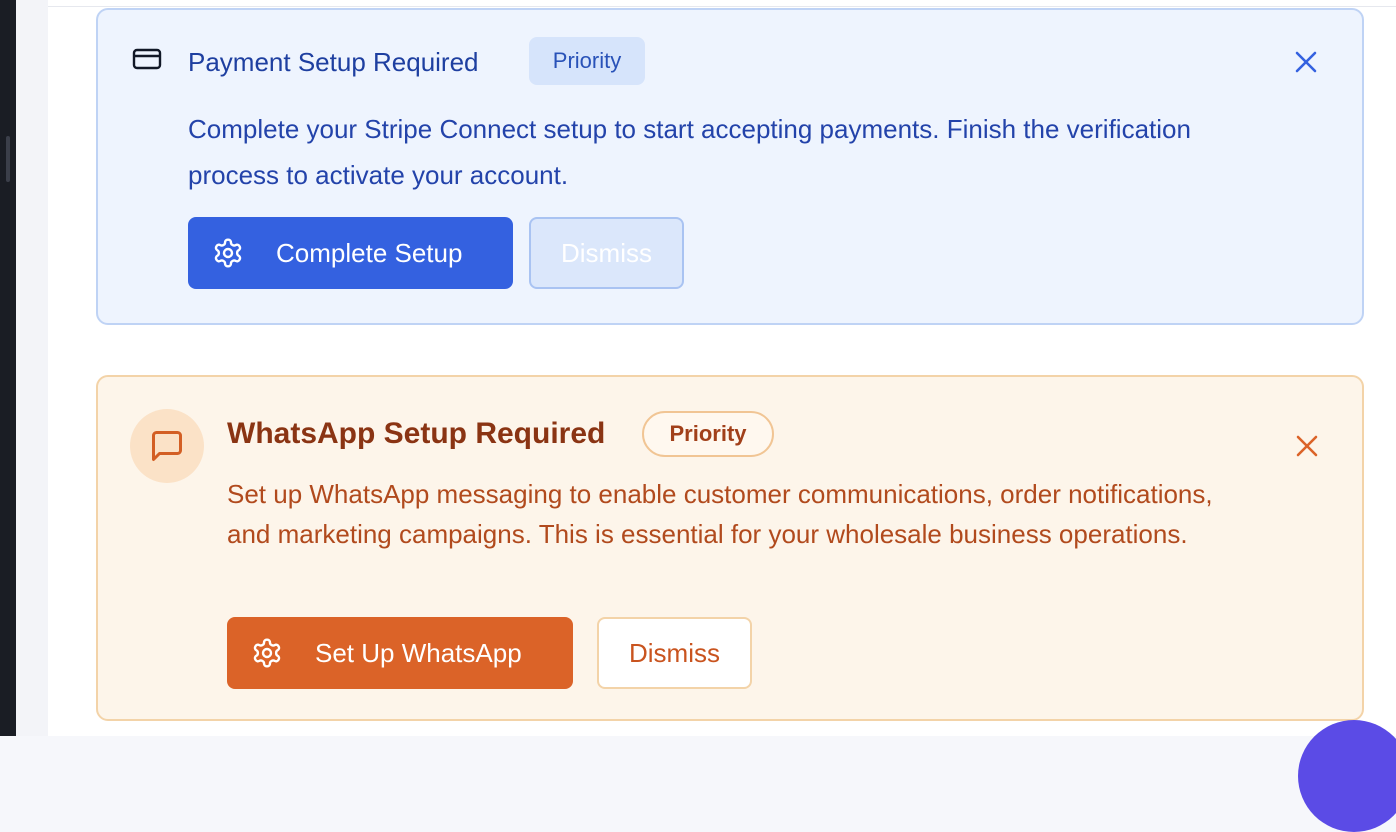 The width and height of the screenshot is (1396, 832). Describe the element at coordinates (416, 433) in the screenshot. I see `banner-title: WhatsApp Setup Required` at that location.